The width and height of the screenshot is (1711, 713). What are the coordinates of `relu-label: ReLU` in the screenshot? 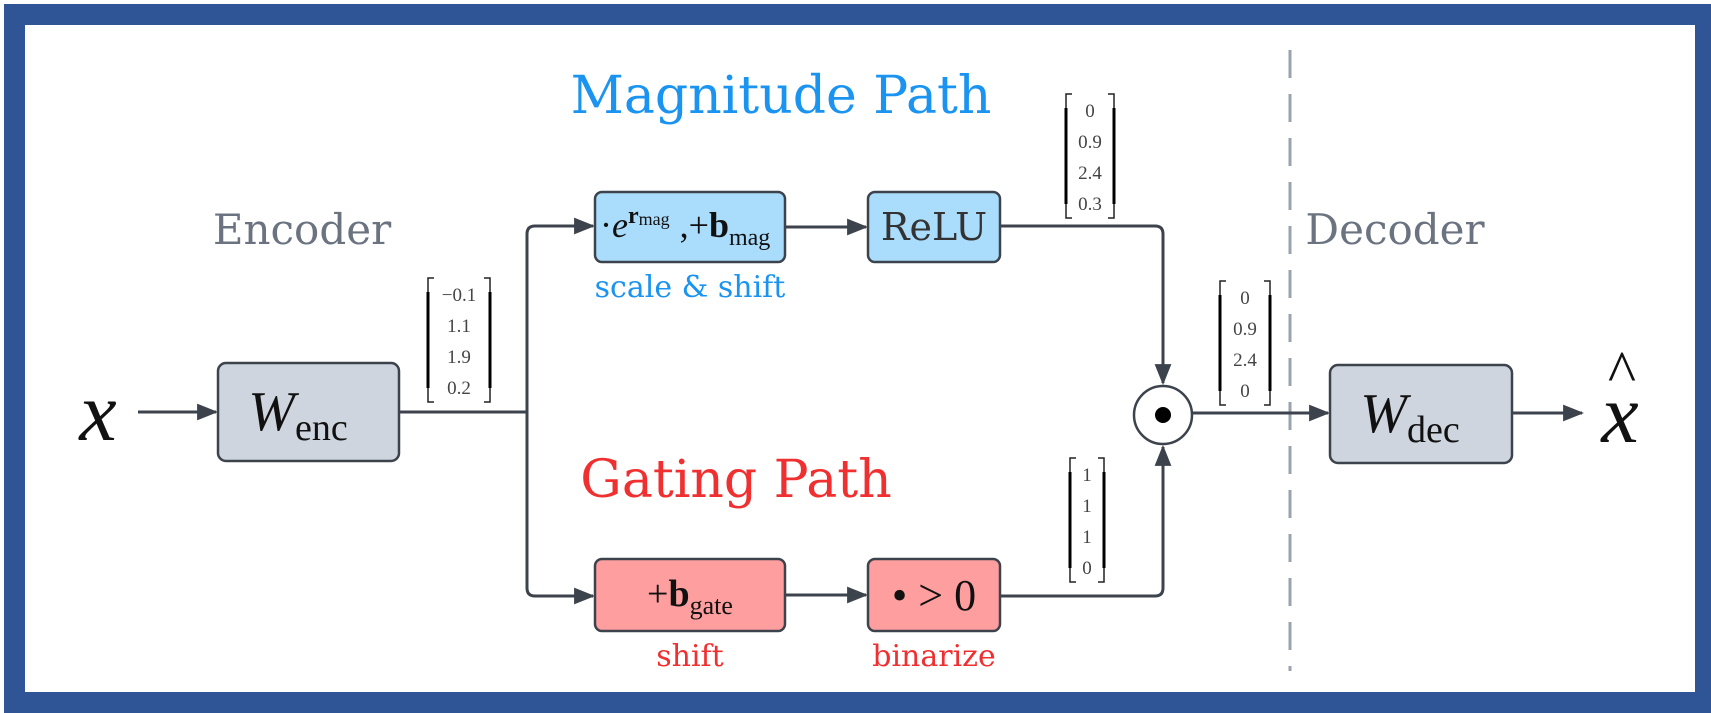 It's located at (934, 227).